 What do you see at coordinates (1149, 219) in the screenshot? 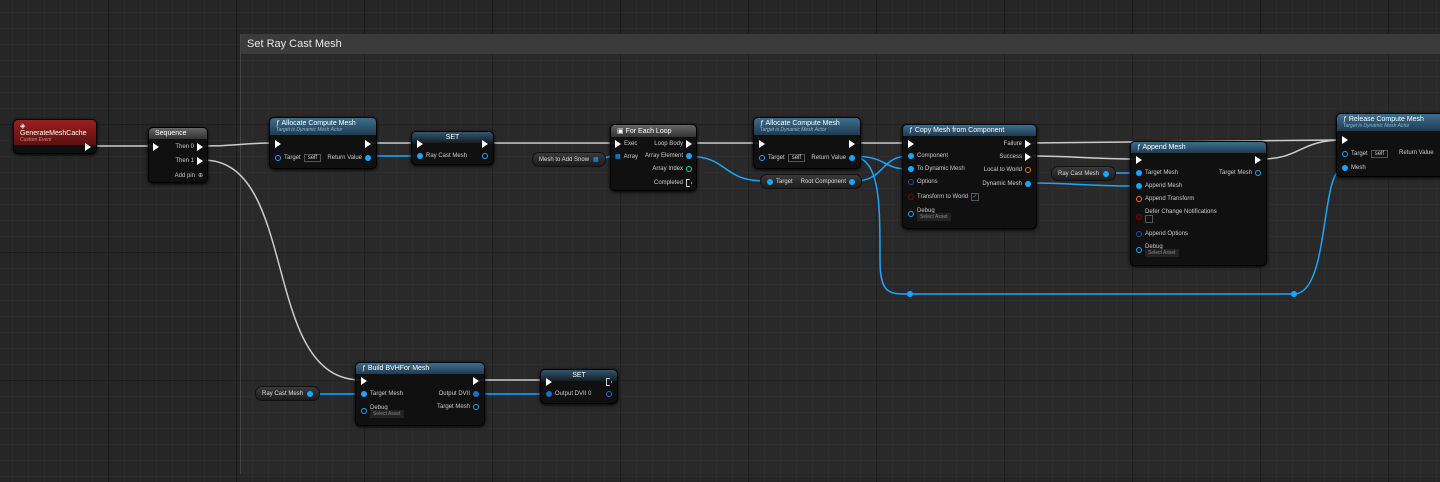
I see `defer-checkbox` at bounding box center [1149, 219].